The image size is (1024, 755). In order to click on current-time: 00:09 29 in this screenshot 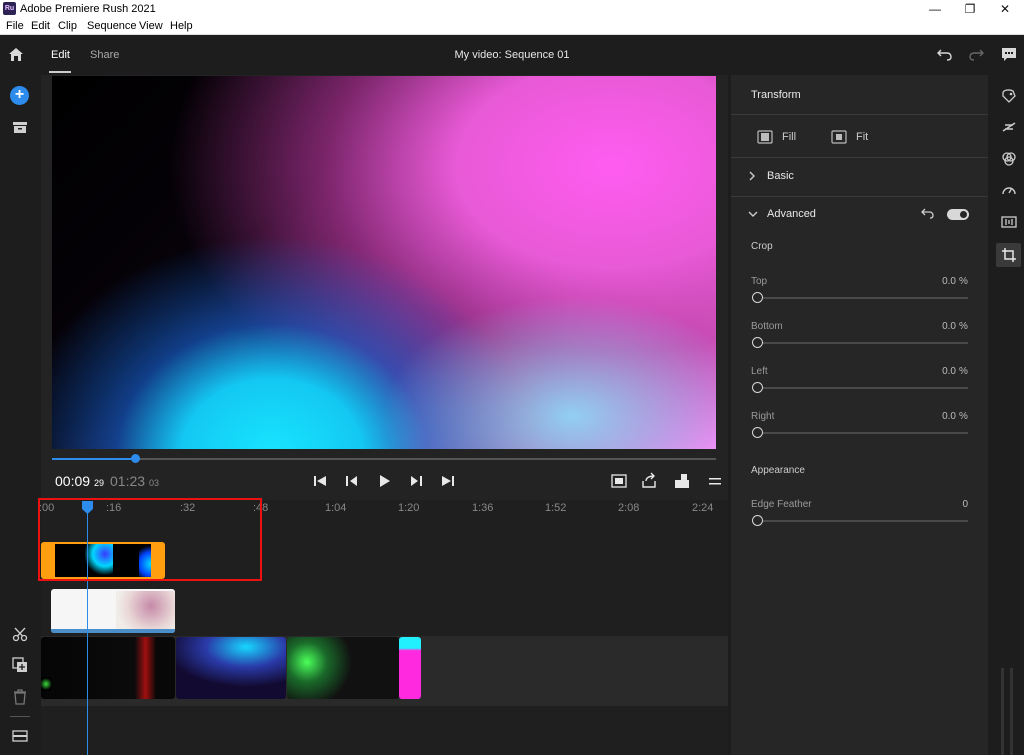, I will do `click(79, 481)`.